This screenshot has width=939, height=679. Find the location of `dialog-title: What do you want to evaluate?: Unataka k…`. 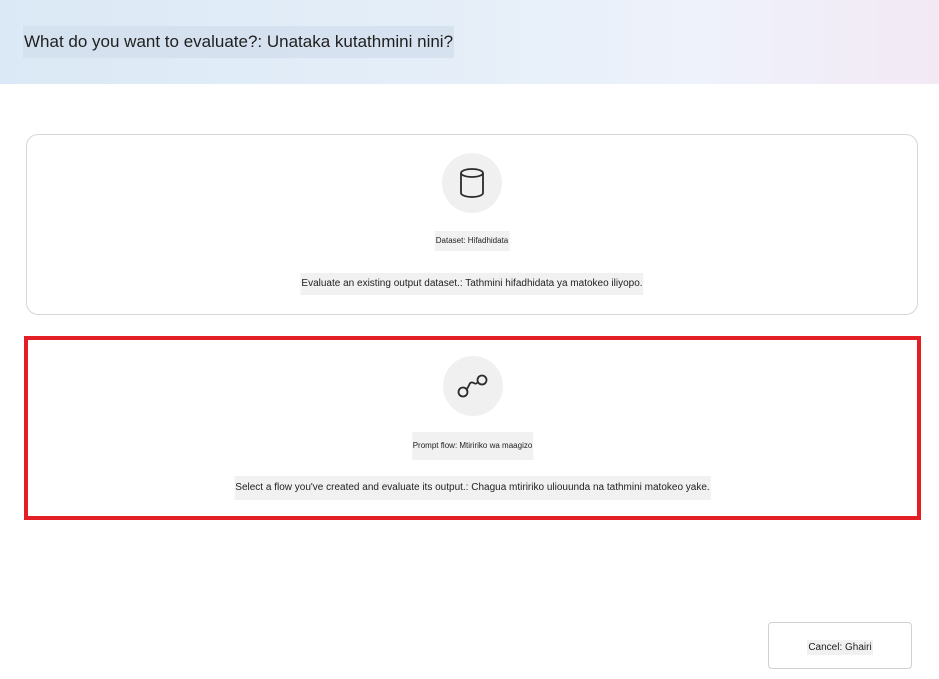

dialog-title: What do you want to evaluate?: Unataka k… is located at coordinates (239, 42).